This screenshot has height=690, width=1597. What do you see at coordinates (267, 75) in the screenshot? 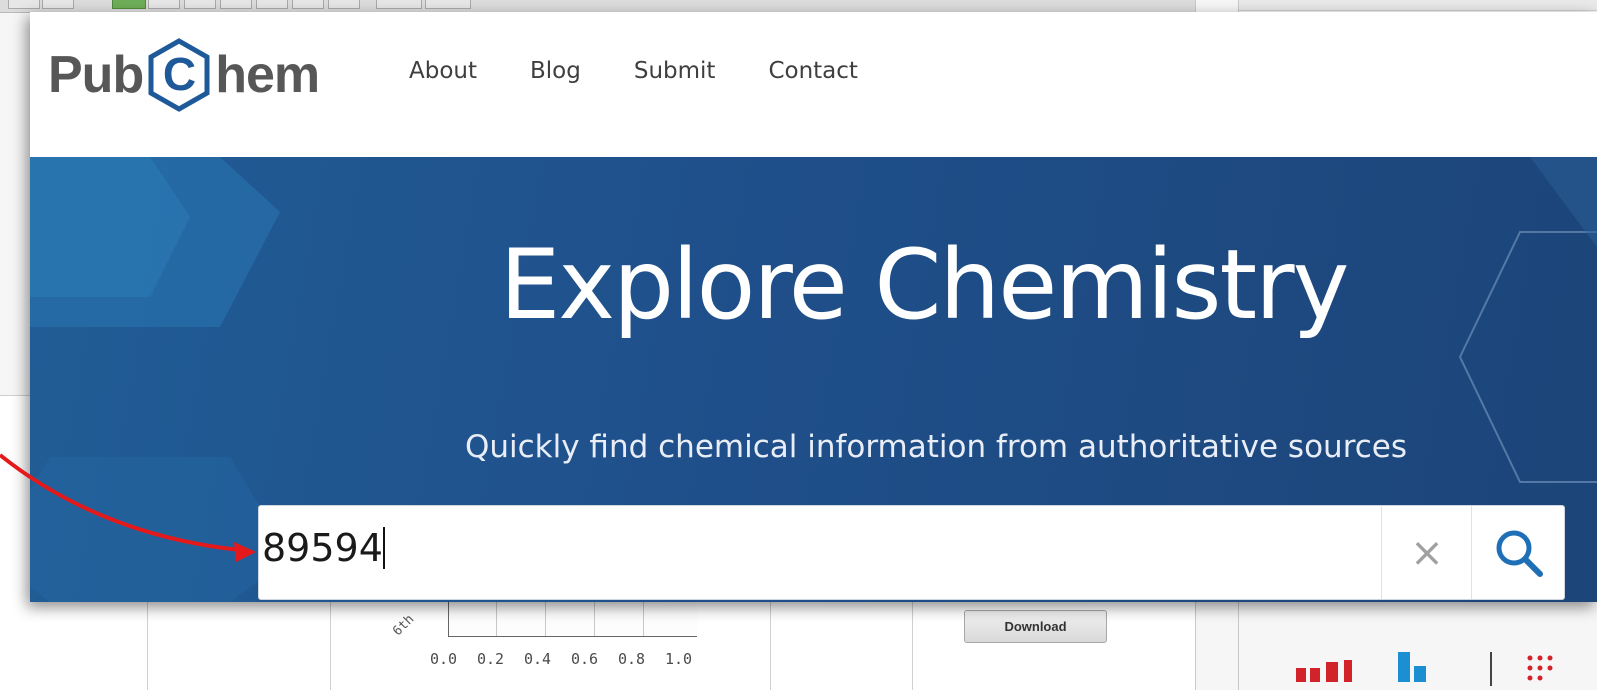
I see `logo-text-hem: hem` at bounding box center [267, 75].